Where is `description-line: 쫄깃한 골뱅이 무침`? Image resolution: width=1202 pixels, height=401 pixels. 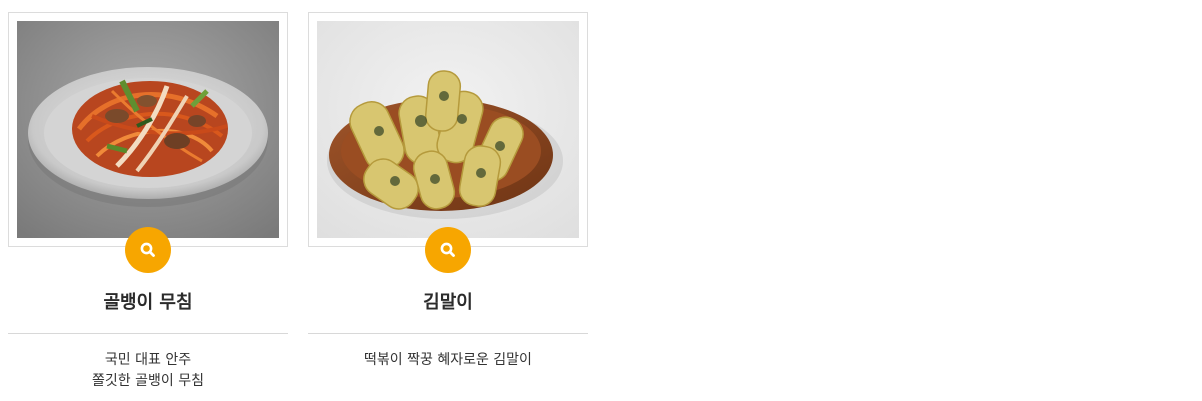
description-line: 쫄깃한 골뱅이 무침 is located at coordinates (148, 381).